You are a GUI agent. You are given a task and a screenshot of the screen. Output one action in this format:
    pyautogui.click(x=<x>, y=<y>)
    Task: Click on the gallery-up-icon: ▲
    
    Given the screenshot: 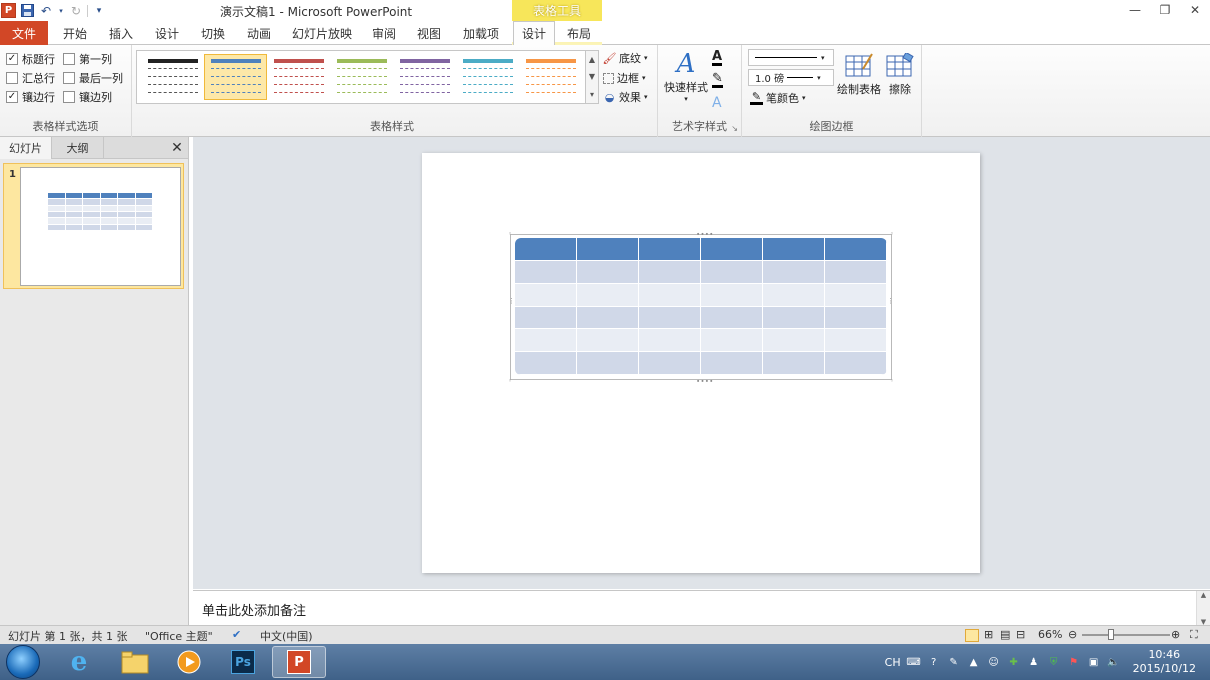 What is the action you would take?
    pyautogui.click(x=592, y=59)
    